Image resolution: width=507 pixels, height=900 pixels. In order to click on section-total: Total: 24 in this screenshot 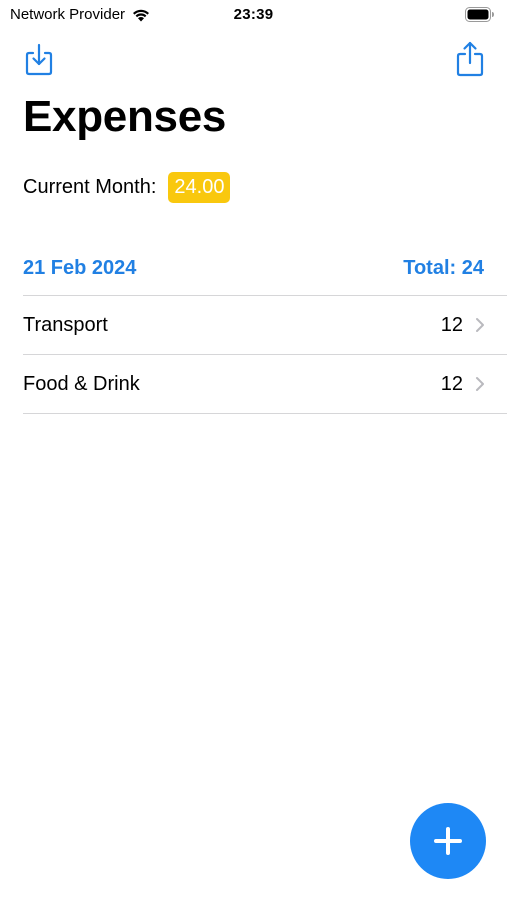, I will do `click(443, 268)`.